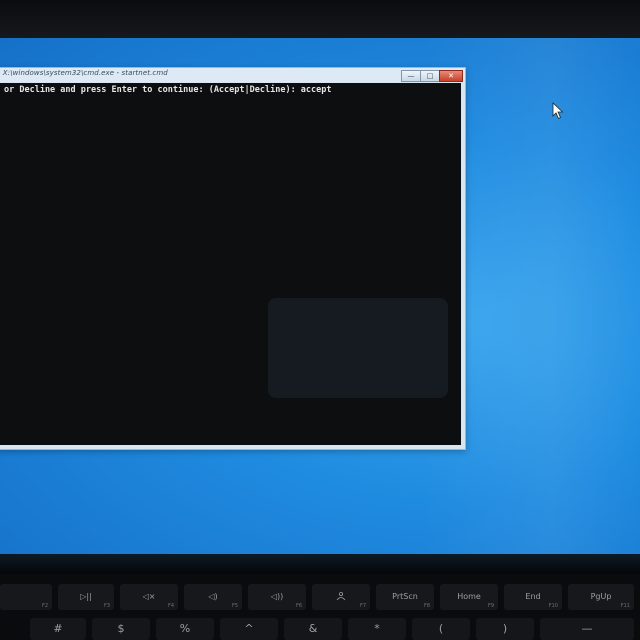  What do you see at coordinates (298, 606) in the screenshot?
I see `key-f6-sub: F6` at bounding box center [298, 606].